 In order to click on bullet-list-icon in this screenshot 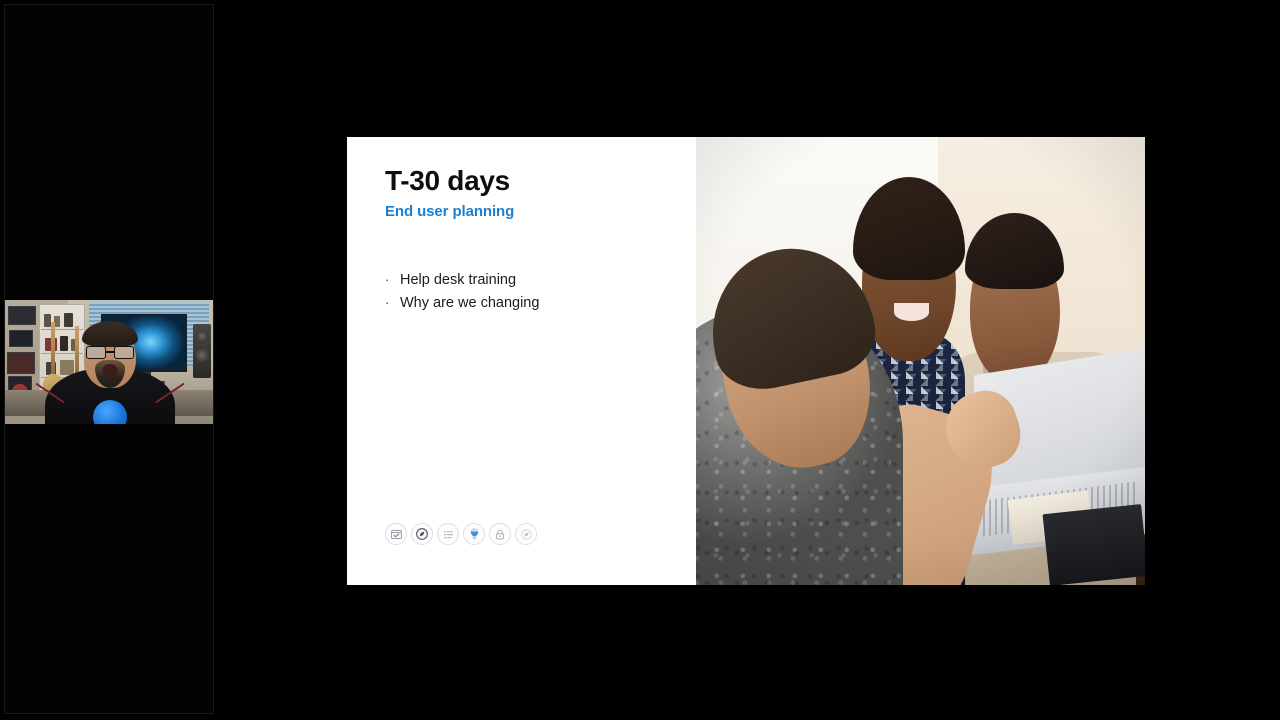, I will do `click(448, 534)`.